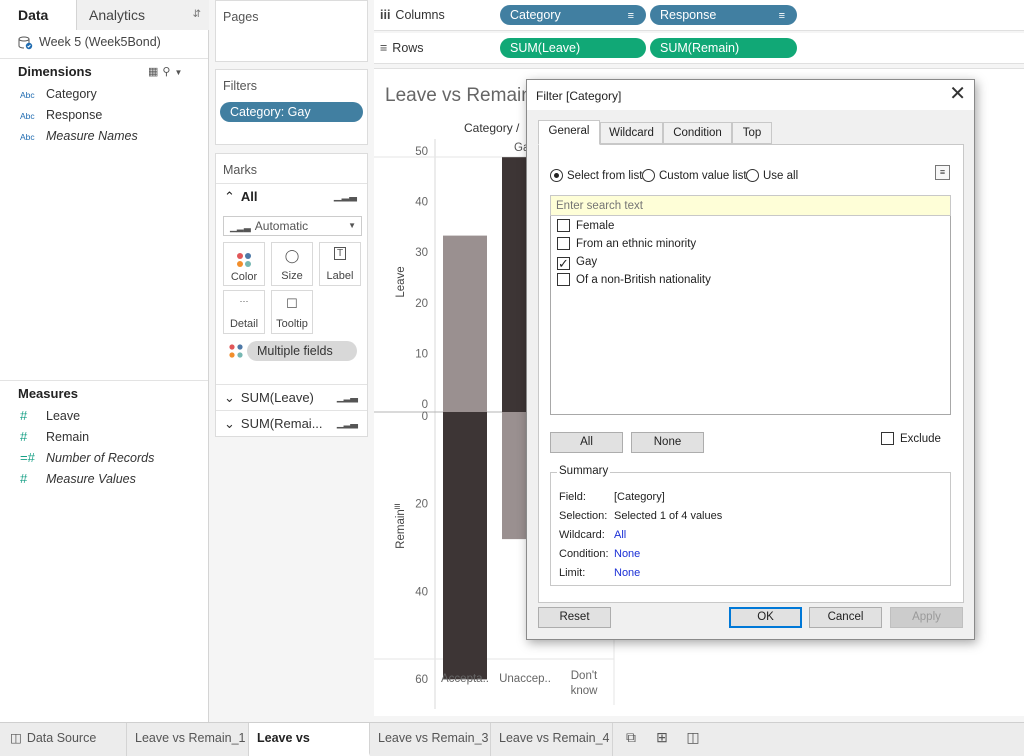 The width and height of the screenshot is (1024, 756). What do you see at coordinates (89, 42) in the screenshot?
I see `datasource-item: Week 5 (Week5Bond)` at bounding box center [89, 42].